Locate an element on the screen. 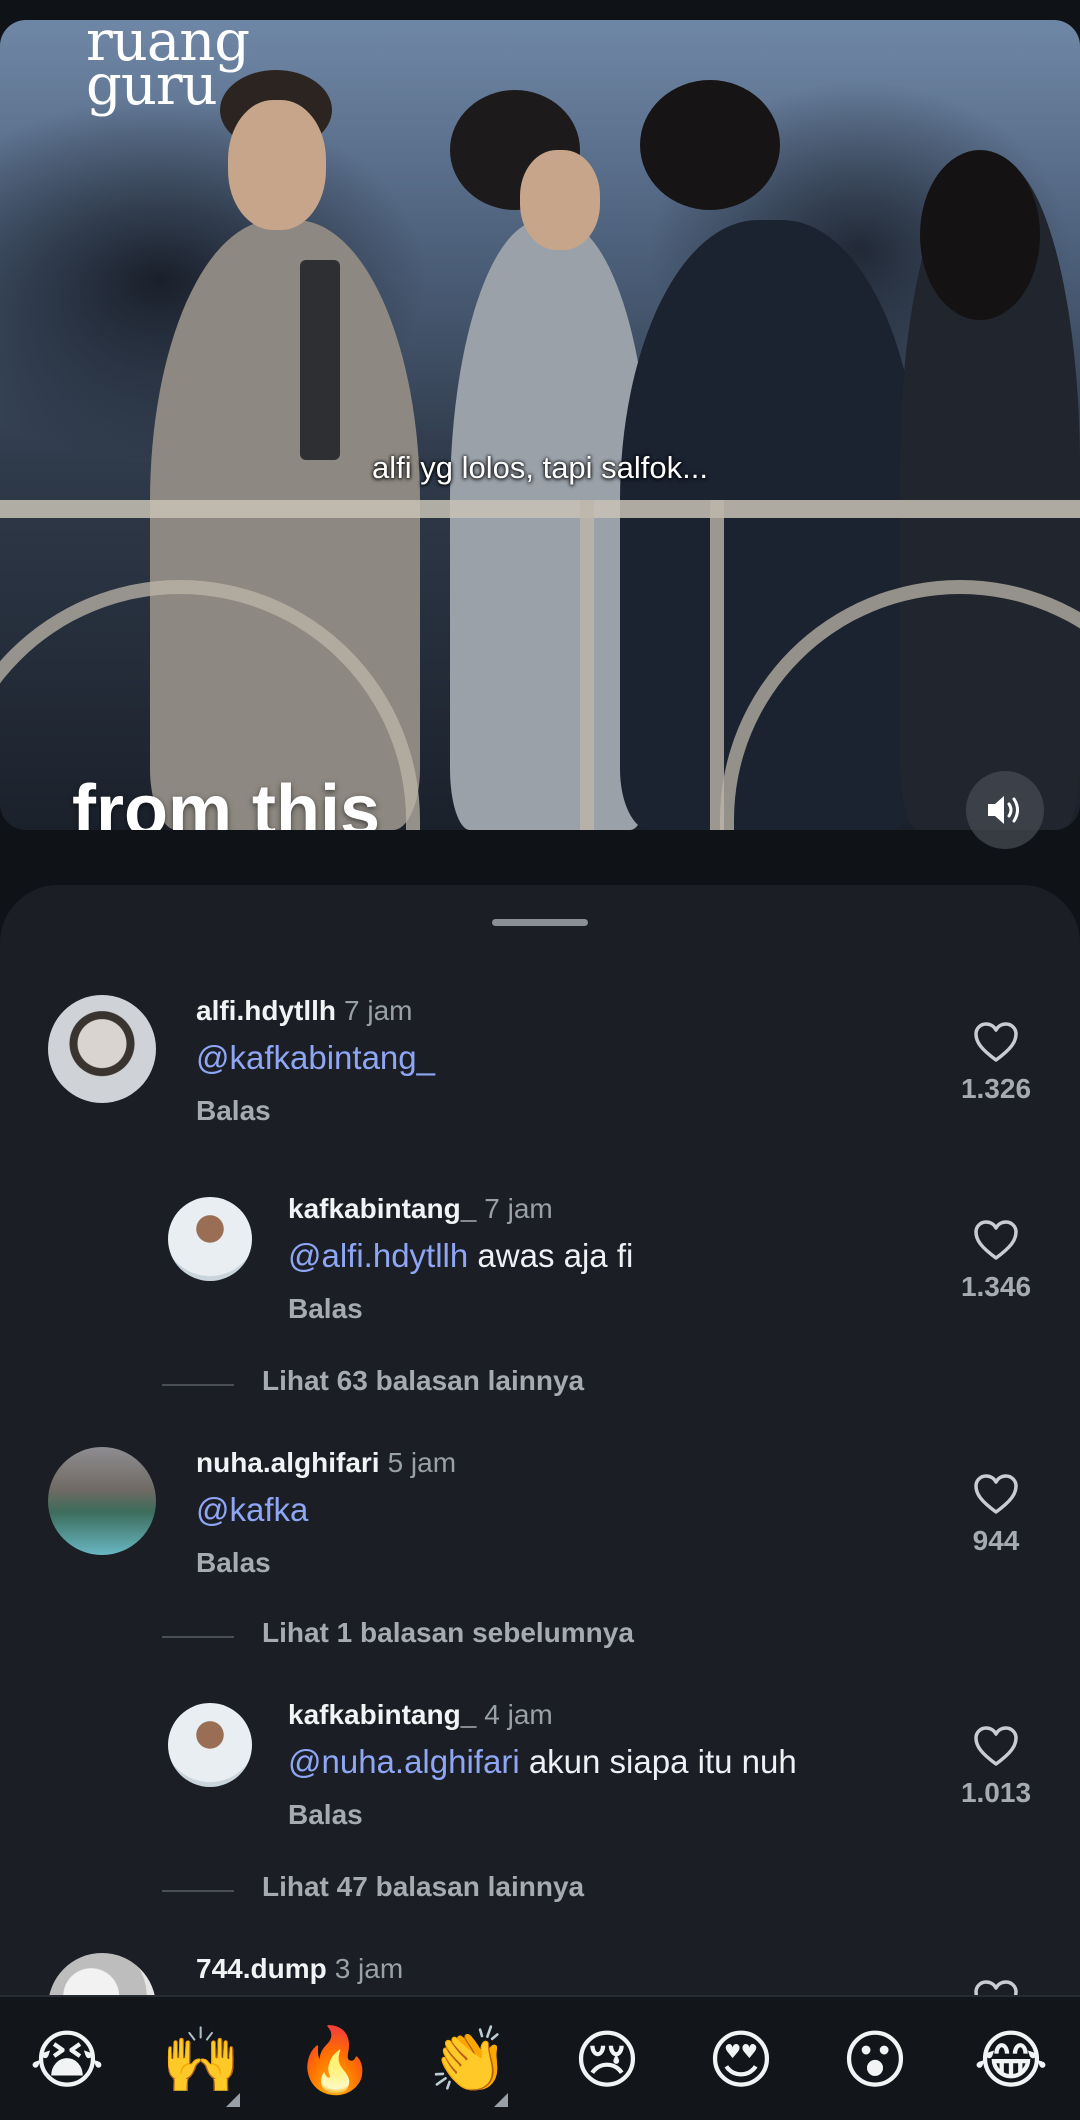  comment-username: 744.dump is located at coordinates (261, 1968).